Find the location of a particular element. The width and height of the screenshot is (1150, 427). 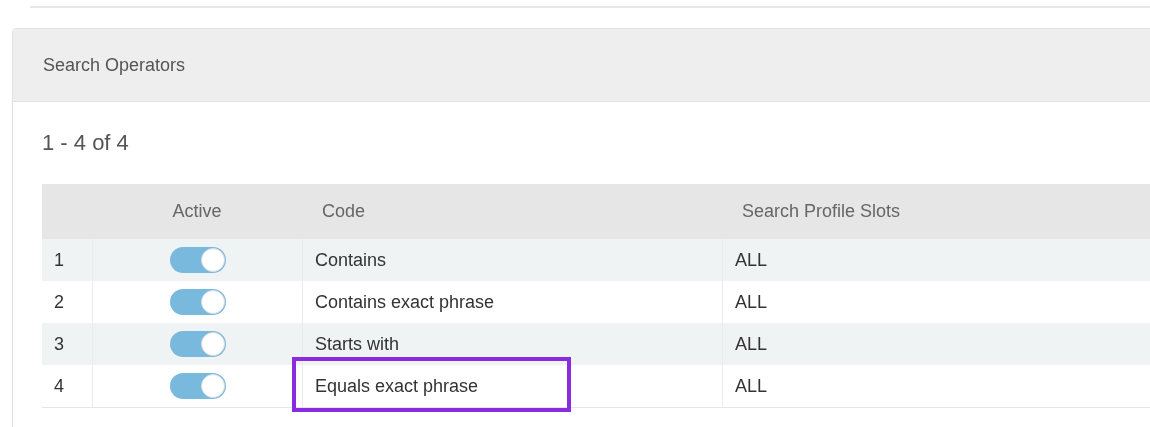

table-cell: Equals exact phrase is located at coordinates (397, 386).